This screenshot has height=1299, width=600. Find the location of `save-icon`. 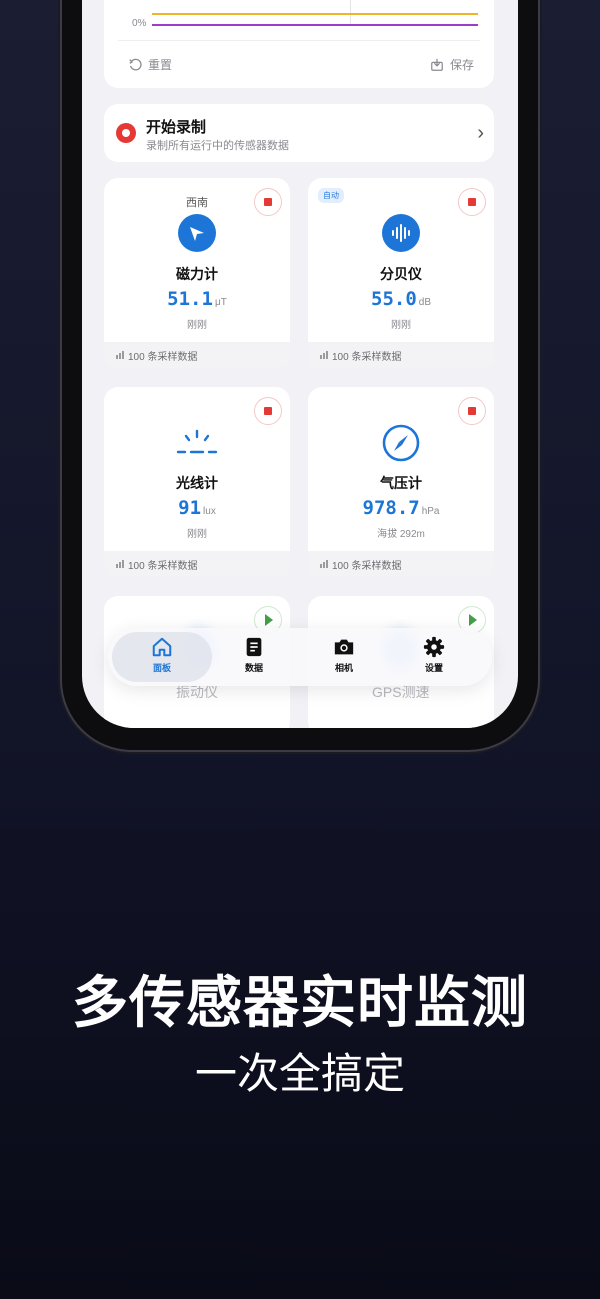

save-icon is located at coordinates (437, 64).